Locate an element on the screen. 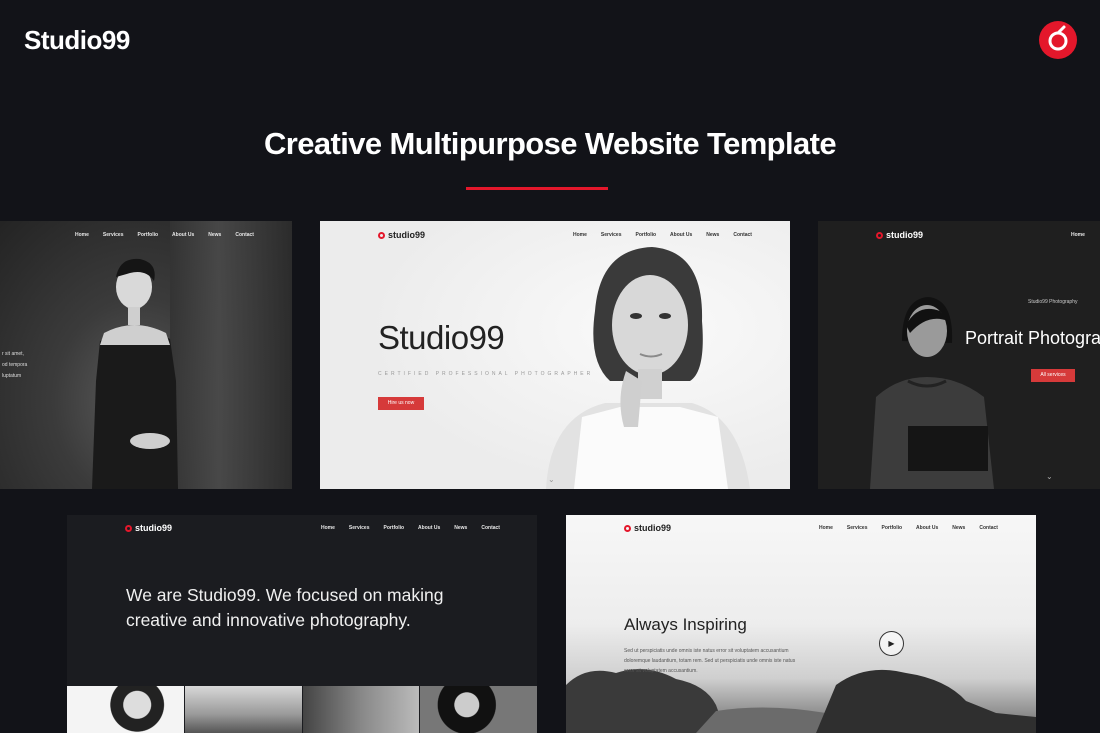  photo-strip is located at coordinates (302, 709).